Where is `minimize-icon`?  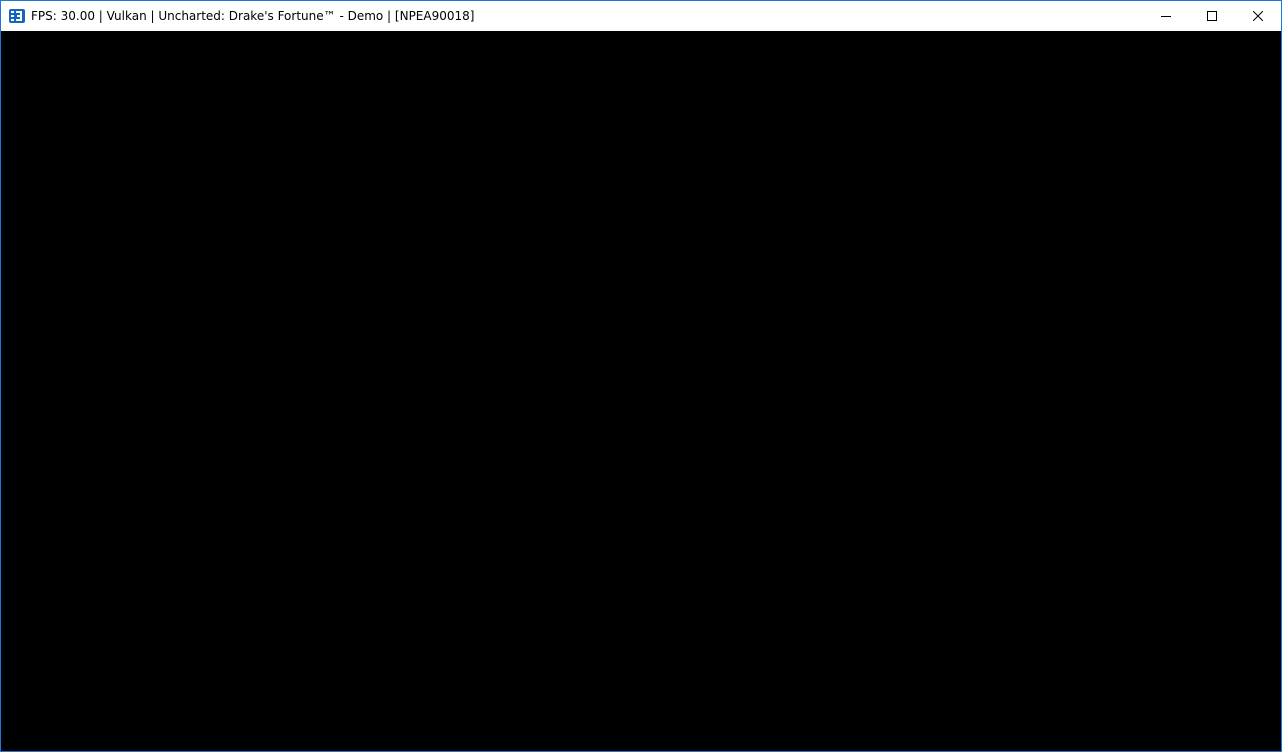 minimize-icon is located at coordinates (1166, 16).